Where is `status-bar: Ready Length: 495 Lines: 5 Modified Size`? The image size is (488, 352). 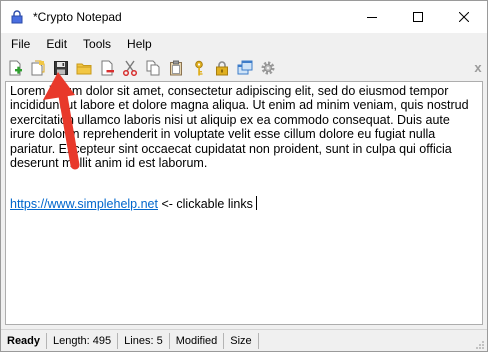
status-bar: Ready Length: 495 Lines: 5 Modified Size is located at coordinates (244, 340).